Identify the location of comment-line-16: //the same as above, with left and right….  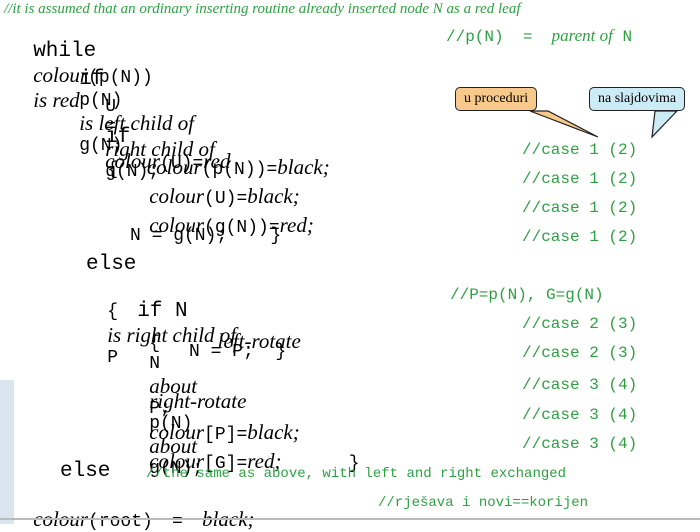
(356, 474).